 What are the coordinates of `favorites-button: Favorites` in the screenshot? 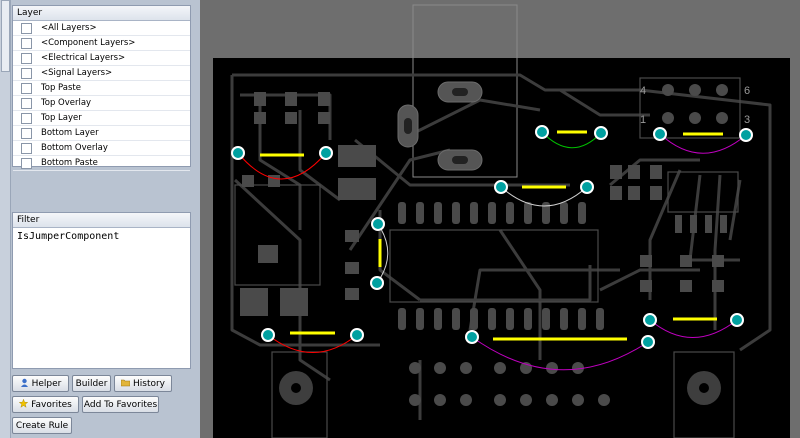 It's located at (45, 404).